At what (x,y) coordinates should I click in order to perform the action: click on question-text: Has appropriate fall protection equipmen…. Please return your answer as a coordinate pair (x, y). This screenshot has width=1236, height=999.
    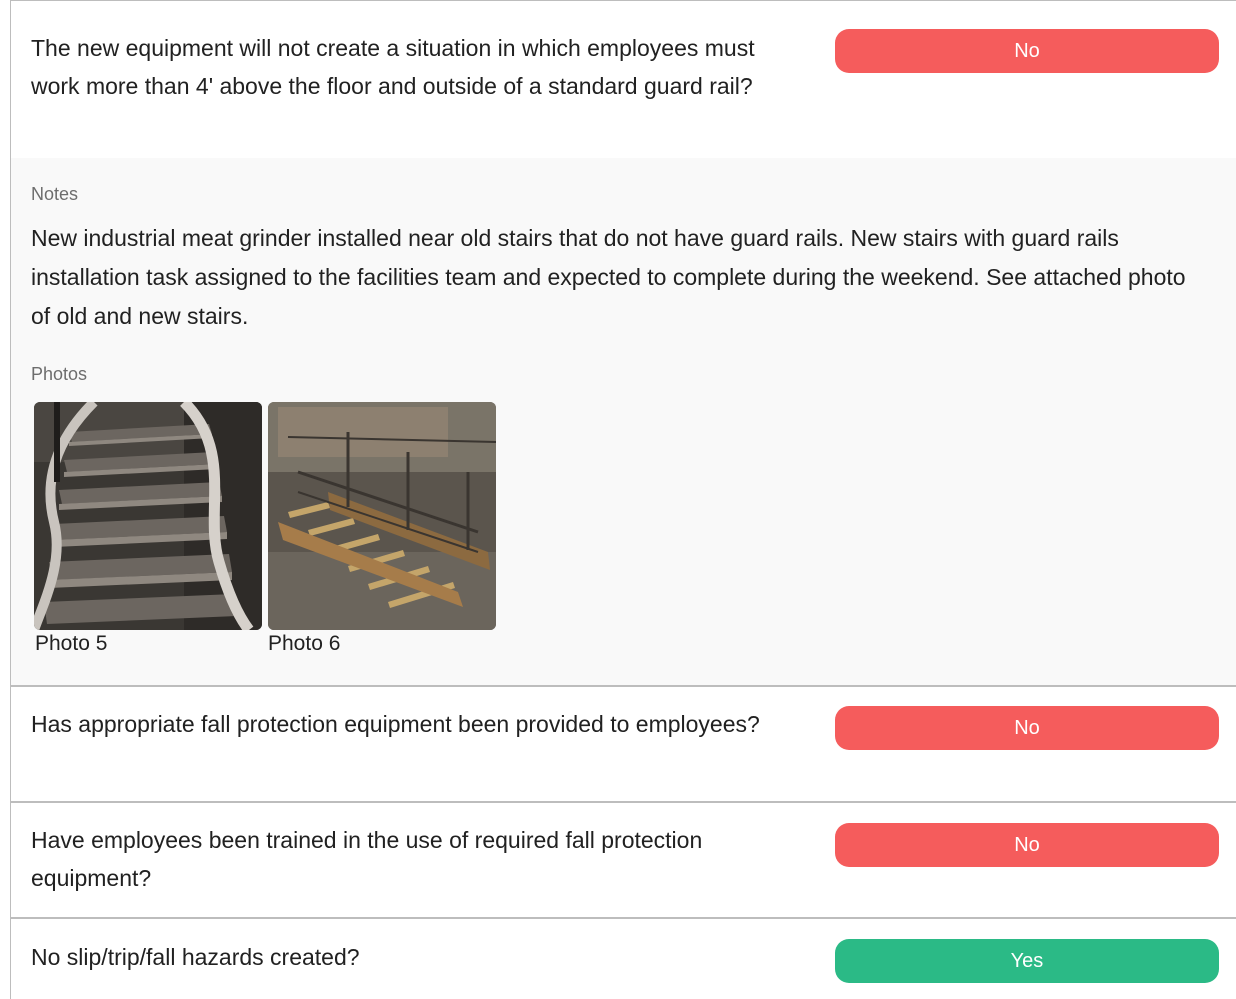
    Looking at the image, I should click on (395, 724).